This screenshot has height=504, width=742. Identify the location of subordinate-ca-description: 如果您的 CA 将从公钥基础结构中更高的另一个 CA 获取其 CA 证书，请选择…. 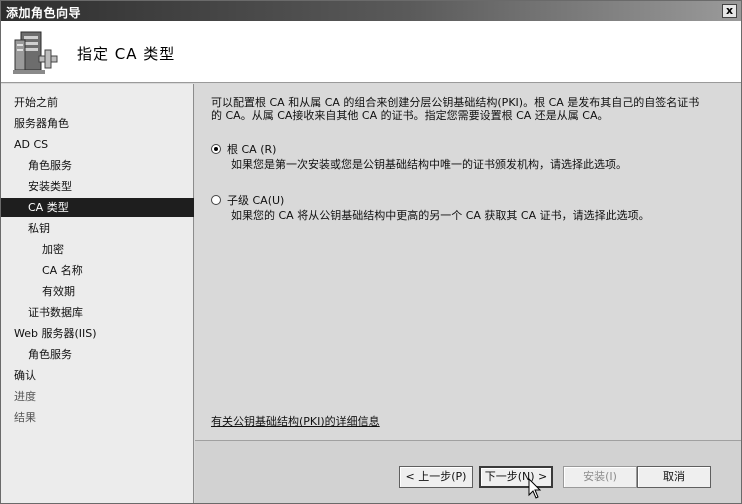
(440, 215).